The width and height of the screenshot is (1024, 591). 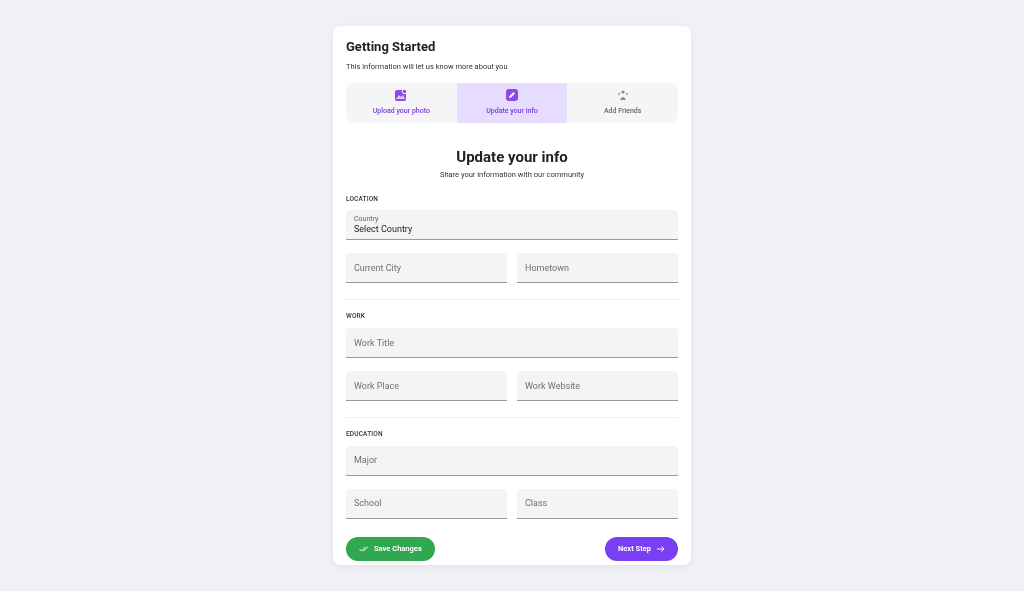 I want to click on arrow-right-icon, so click(x=661, y=548).